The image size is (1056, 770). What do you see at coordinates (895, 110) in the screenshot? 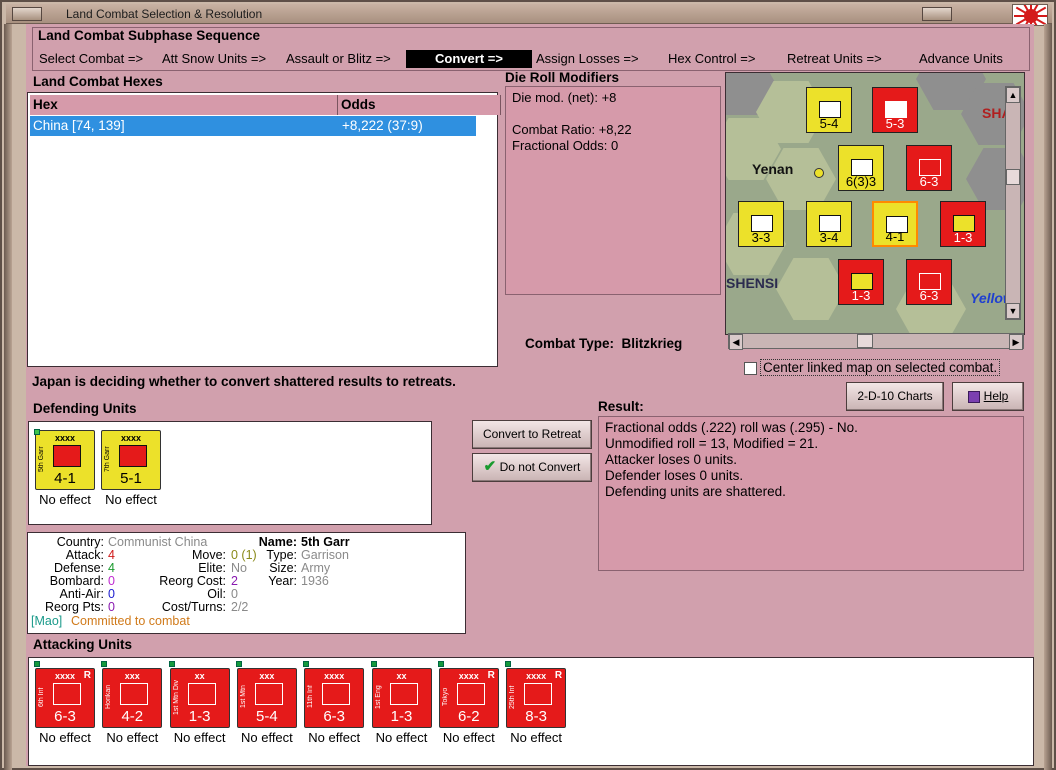
I see `map-counter: 5-3` at bounding box center [895, 110].